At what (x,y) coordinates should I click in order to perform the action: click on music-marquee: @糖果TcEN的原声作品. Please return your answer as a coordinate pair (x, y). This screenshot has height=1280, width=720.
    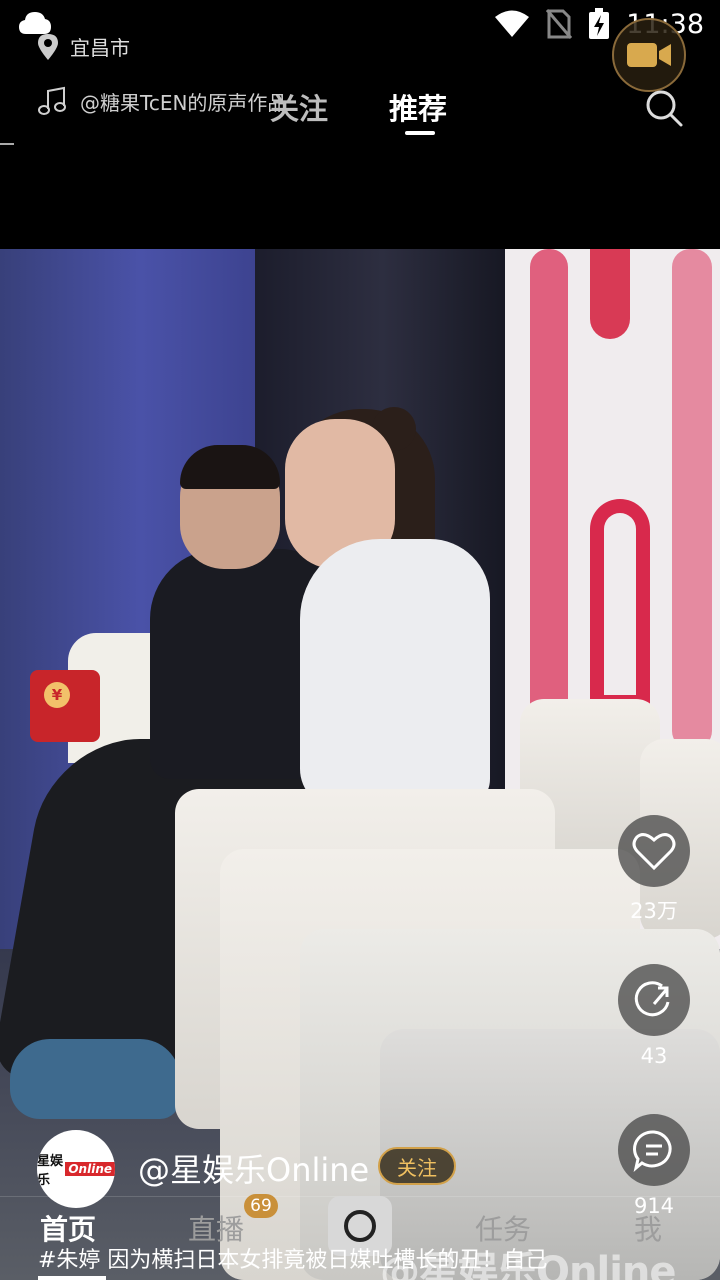
    Looking at the image, I should click on (162, 101).